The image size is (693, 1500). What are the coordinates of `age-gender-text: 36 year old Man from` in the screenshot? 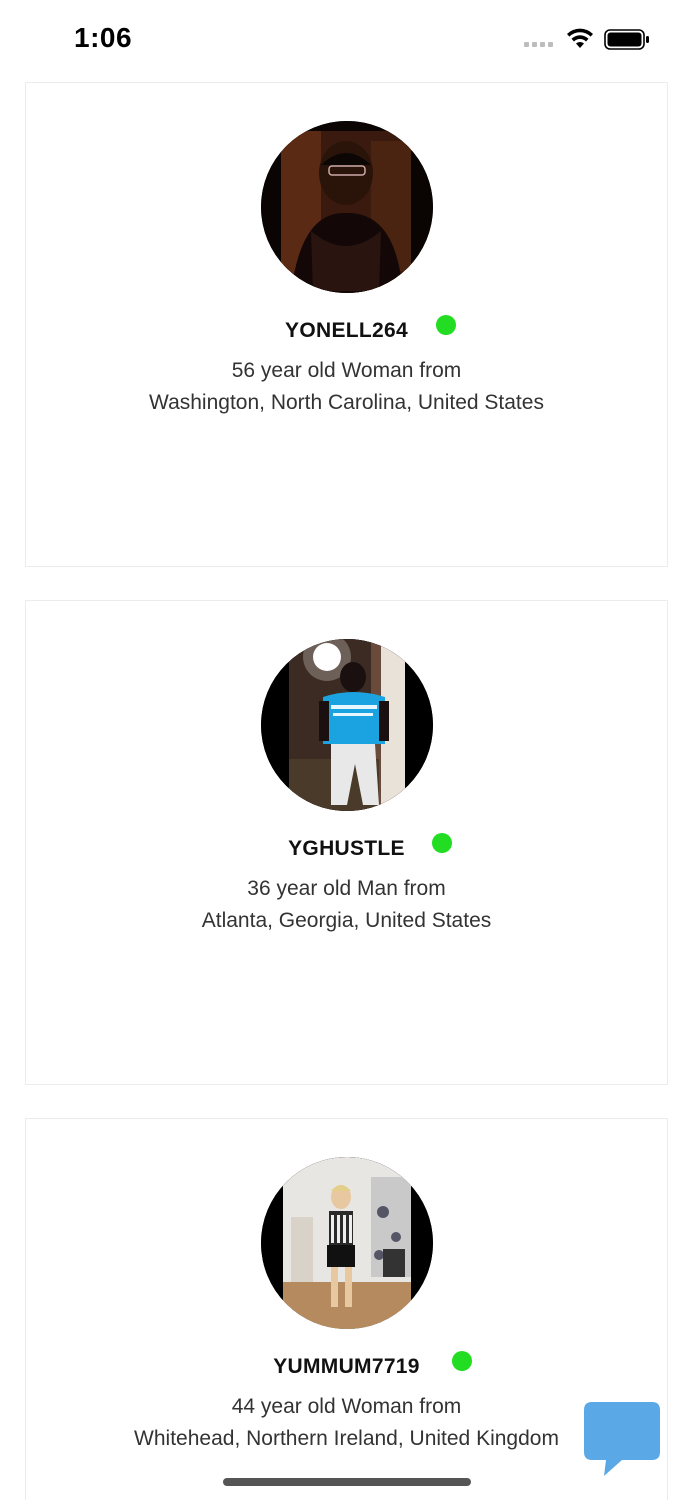 It's located at (346, 888).